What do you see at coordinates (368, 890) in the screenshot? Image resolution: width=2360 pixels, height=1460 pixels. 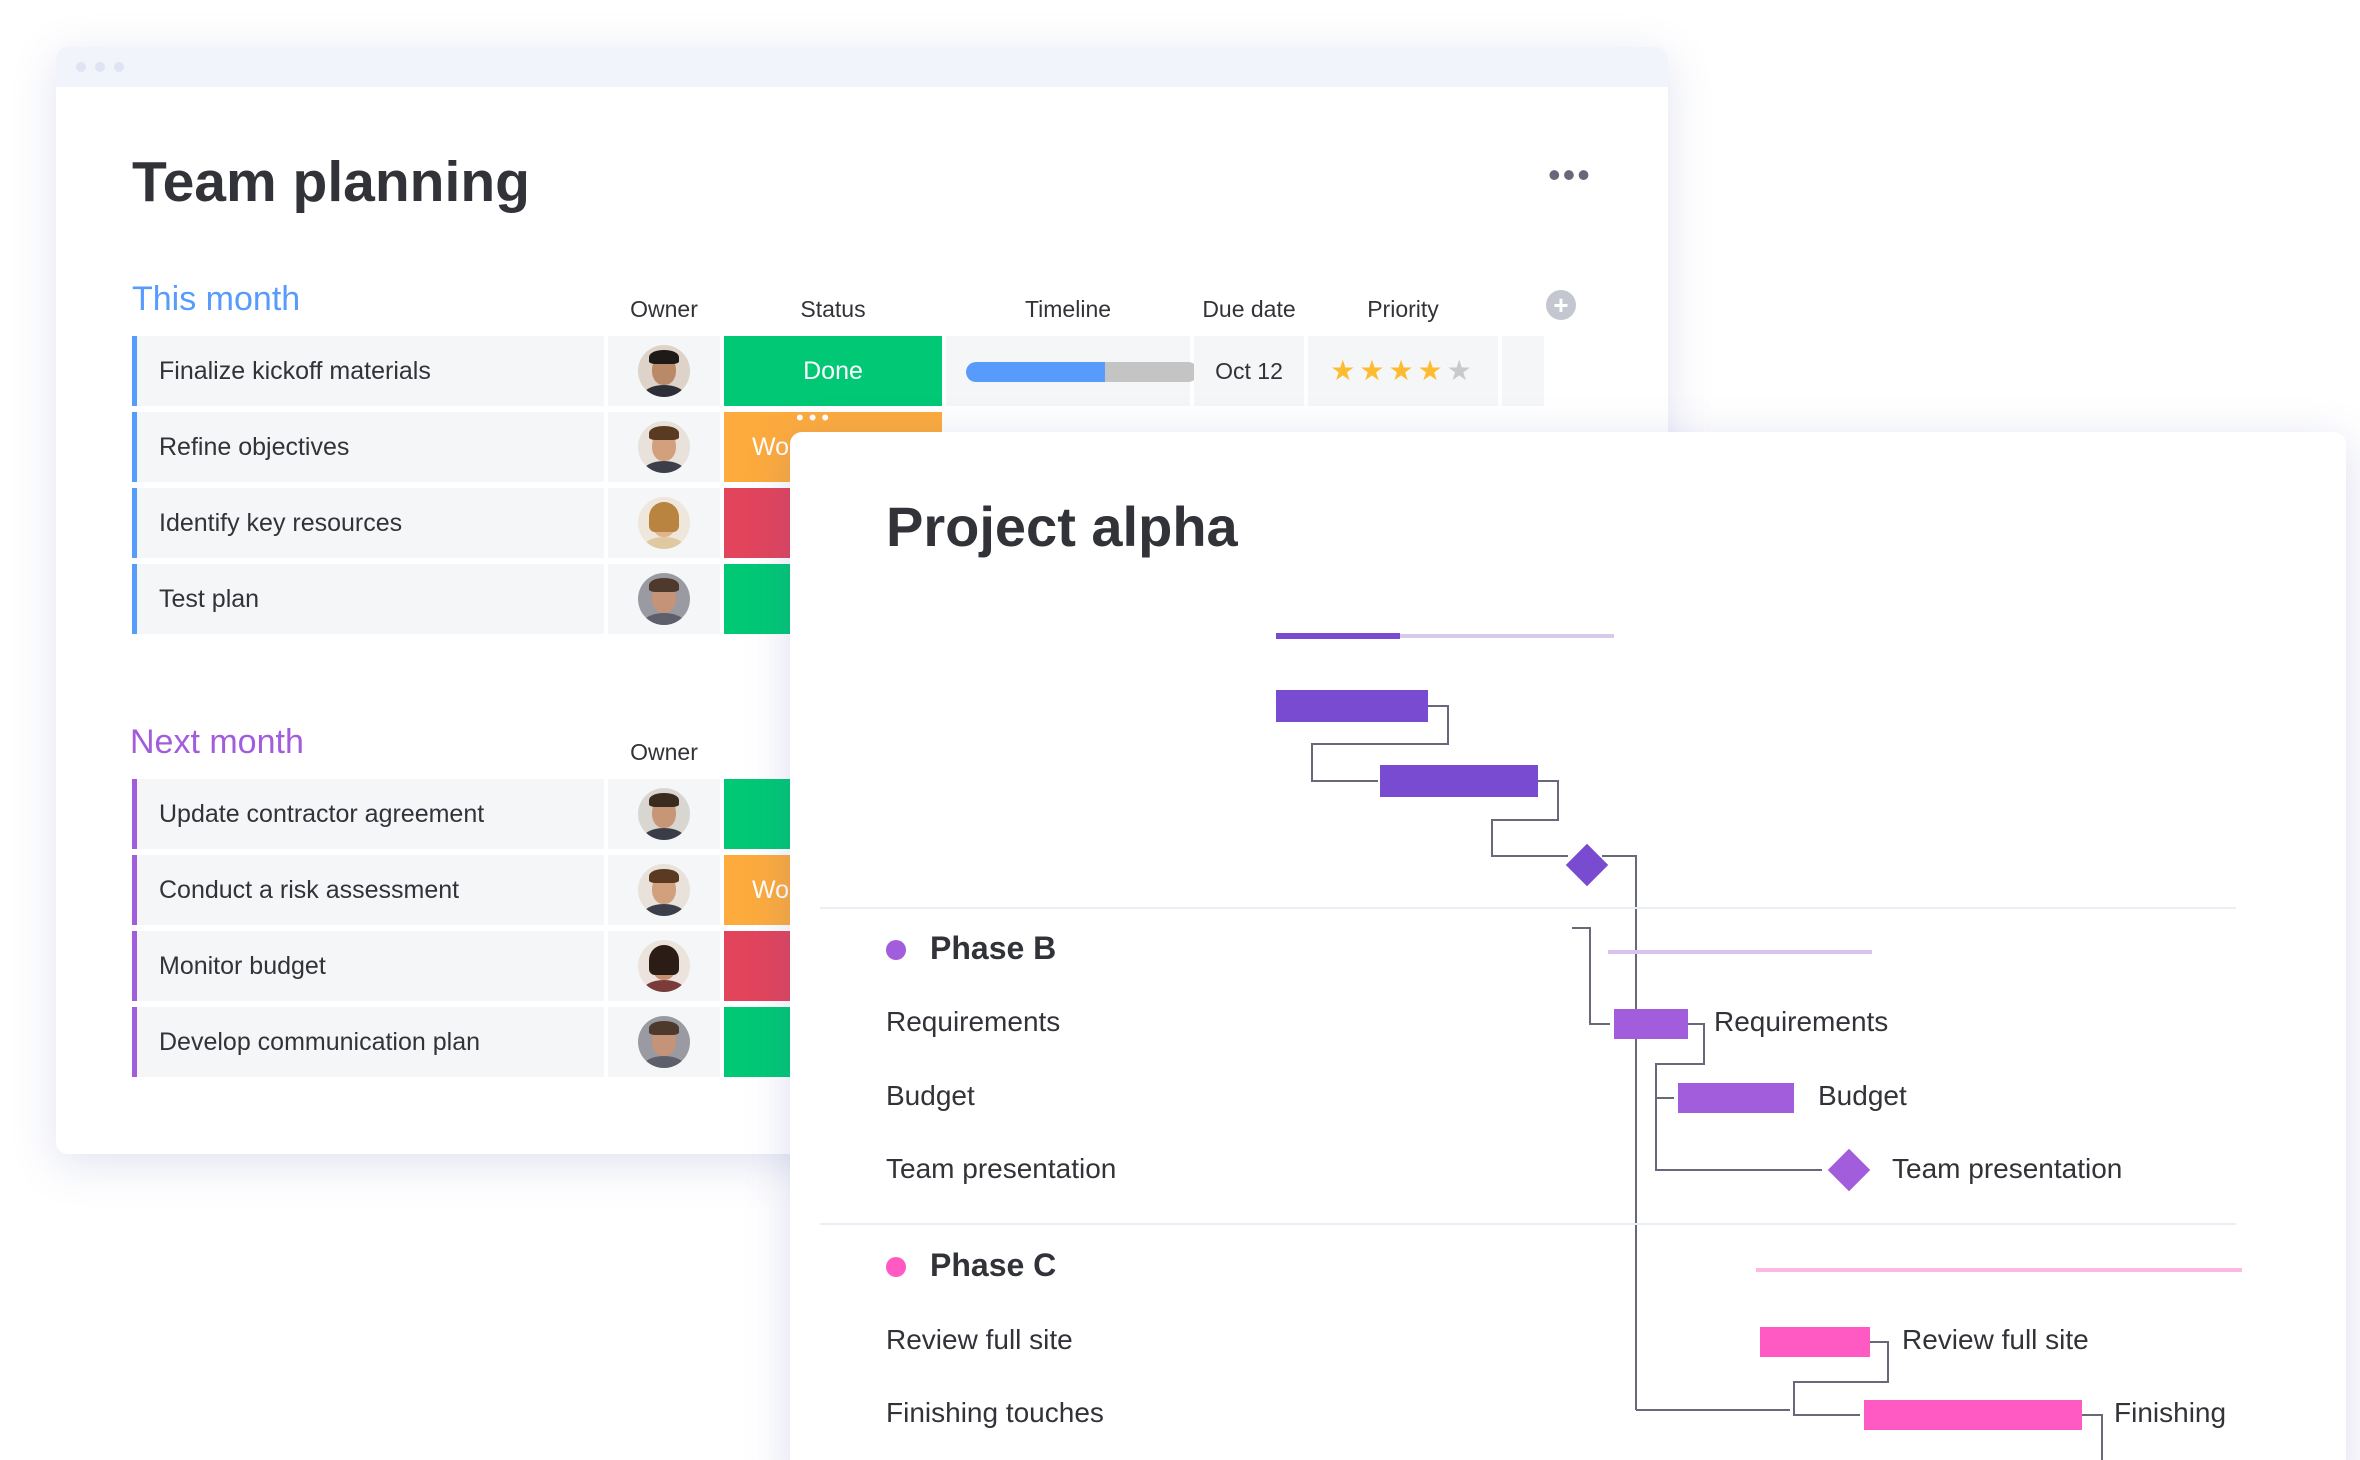 I see `item-name: Conduct a risk assessment` at bounding box center [368, 890].